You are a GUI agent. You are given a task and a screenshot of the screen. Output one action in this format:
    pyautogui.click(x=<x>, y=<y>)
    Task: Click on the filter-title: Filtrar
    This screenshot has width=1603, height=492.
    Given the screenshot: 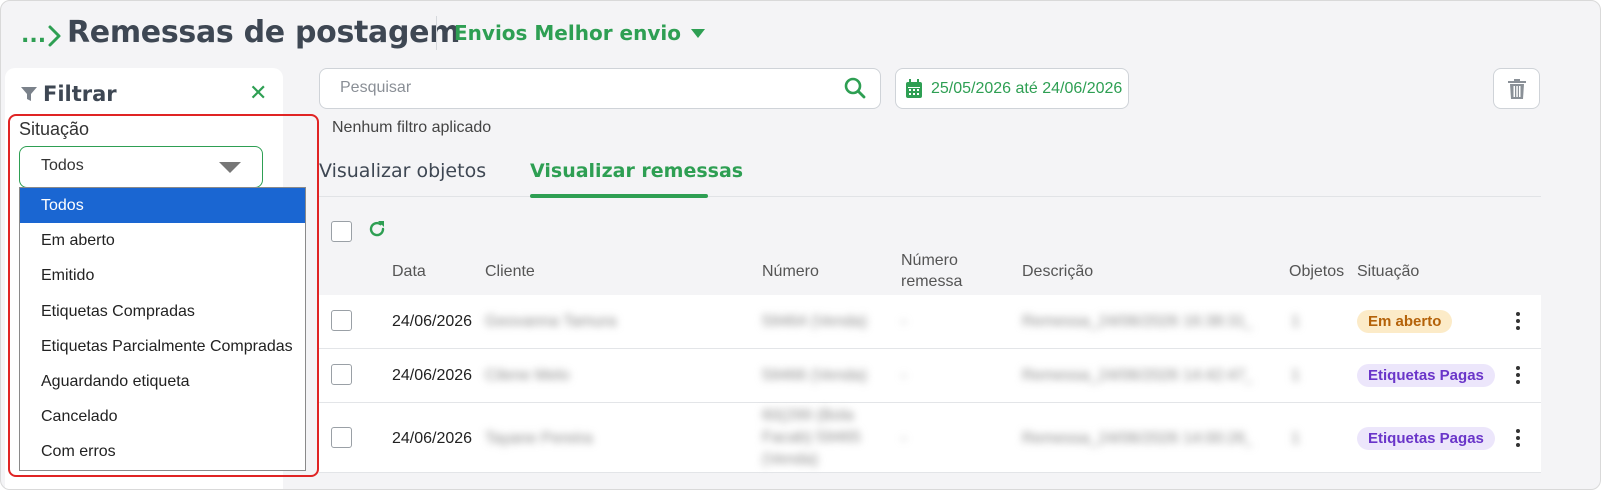 What is the action you would take?
    pyautogui.click(x=80, y=94)
    